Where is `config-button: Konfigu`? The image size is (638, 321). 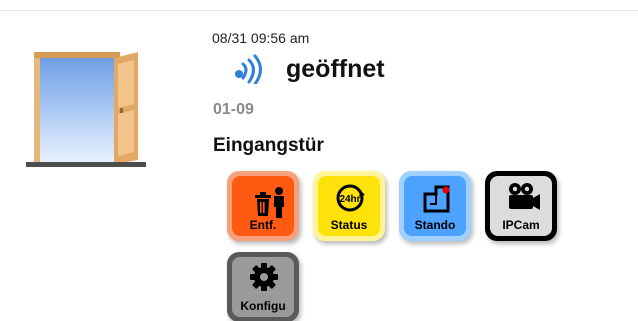
config-button: Konfigu is located at coordinates (263, 286).